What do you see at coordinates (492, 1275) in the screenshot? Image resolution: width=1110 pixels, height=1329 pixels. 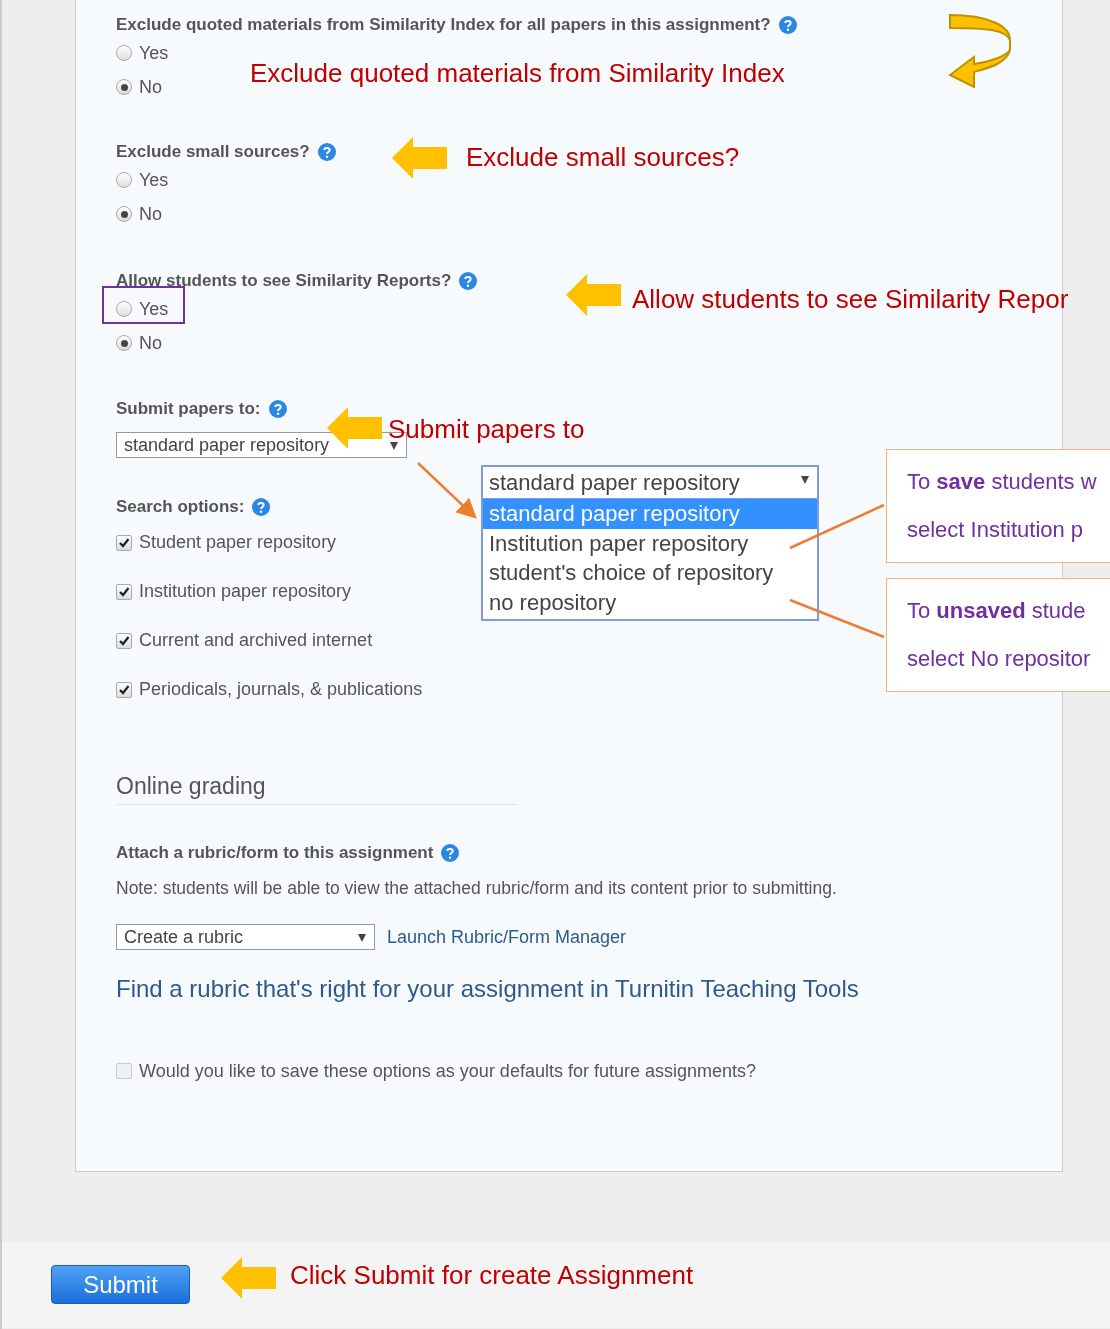 I see `annotation-text: Click Submit for create Assignment` at bounding box center [492, 1275].